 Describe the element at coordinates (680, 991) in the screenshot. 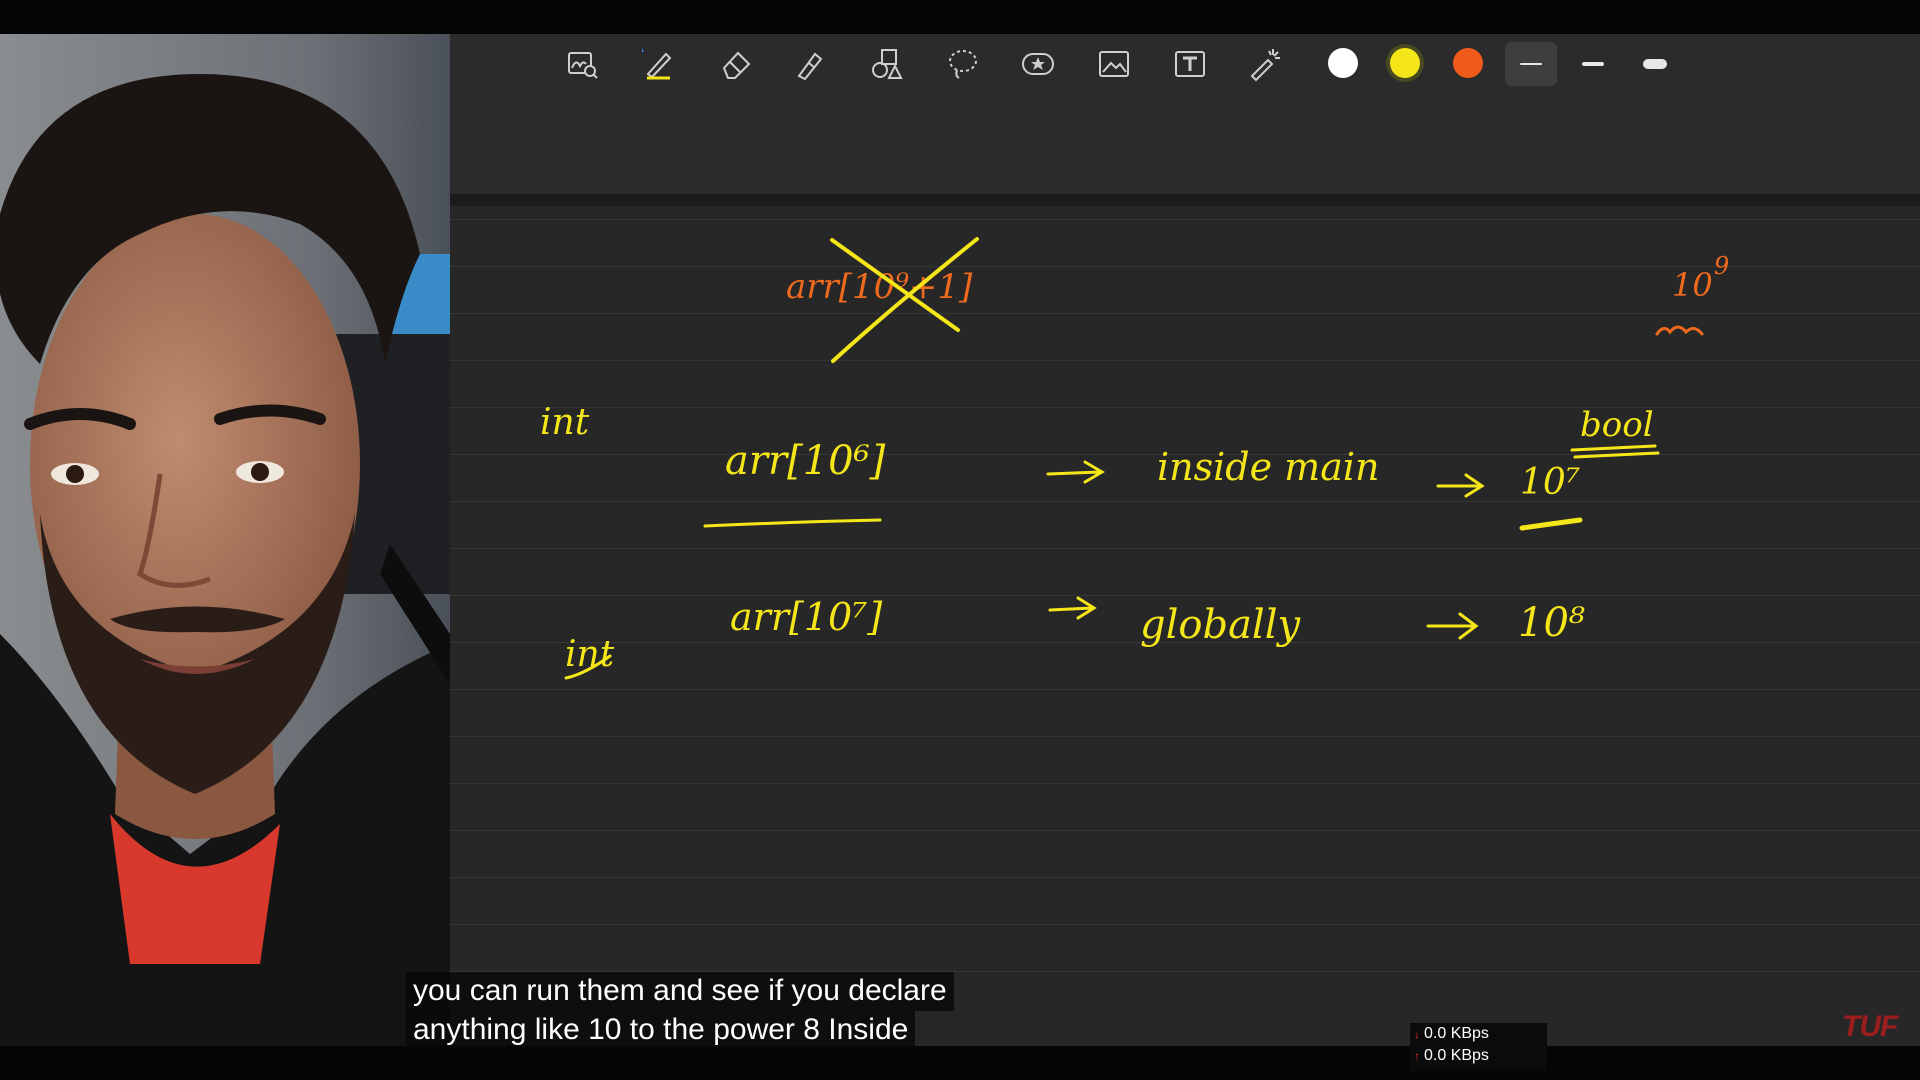

I see `caption-line-1: you can run them and see if you declare` at that location.